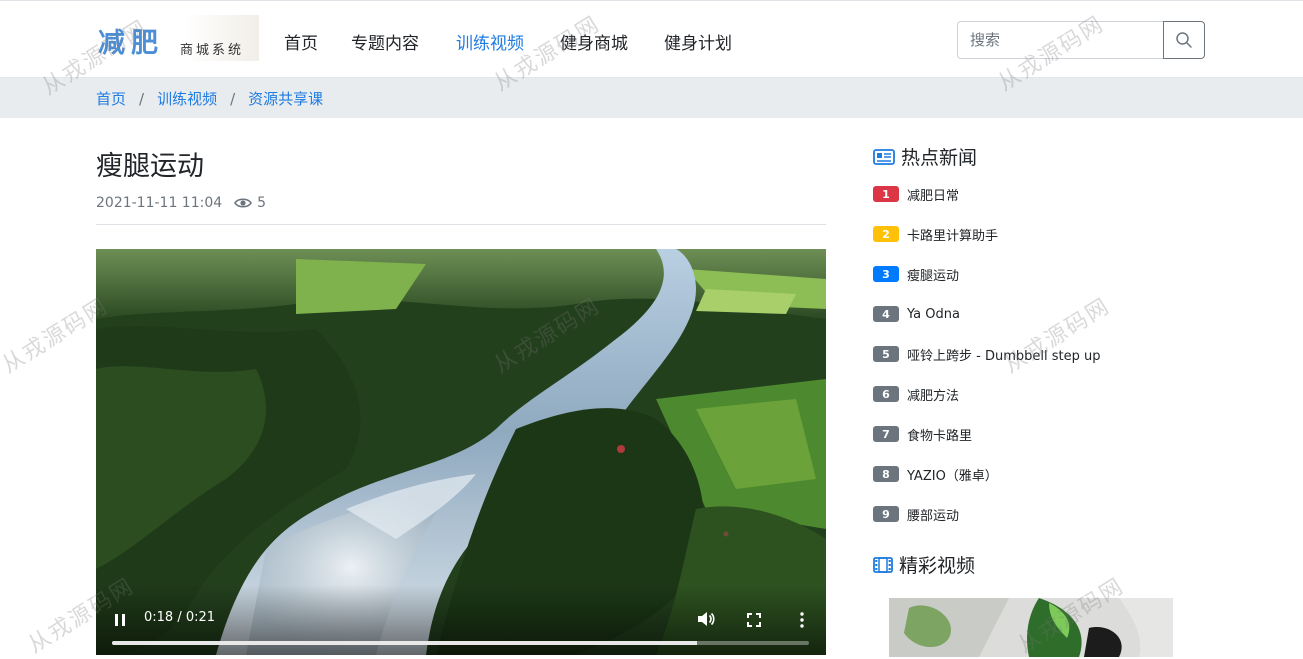 The height and width of the screenshot is (659, 1303). What do you see at coordinates (706, 619) in the screenshot?
I see `volume-icon` at bounding box center [706, 619].